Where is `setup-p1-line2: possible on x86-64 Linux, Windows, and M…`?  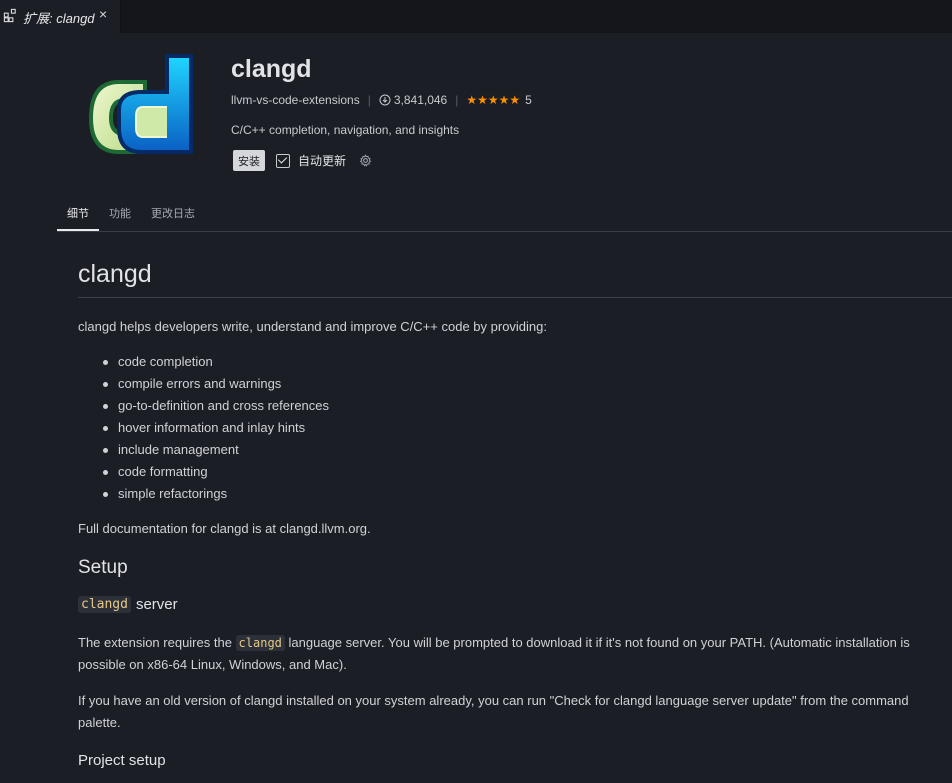
setup-p1-line2: possible on x86-64 Linux, Windows, and M… is located at coordinates (212, 664).